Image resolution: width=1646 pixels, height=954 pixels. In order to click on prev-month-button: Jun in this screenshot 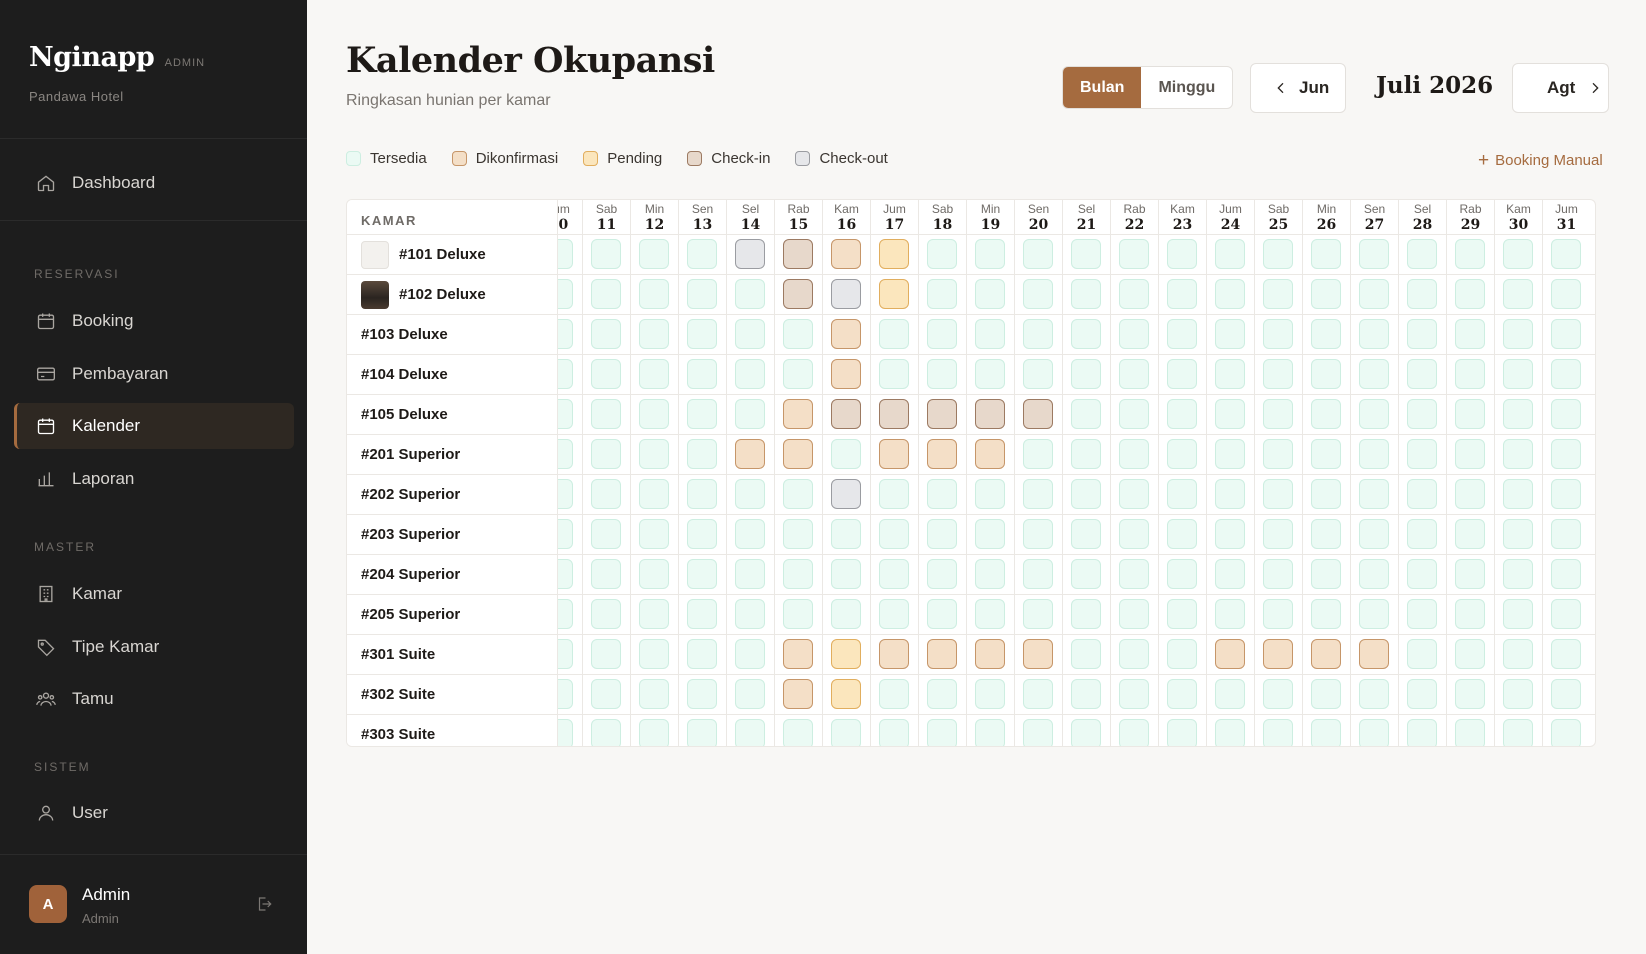, I will do `click(1298, 88)`.